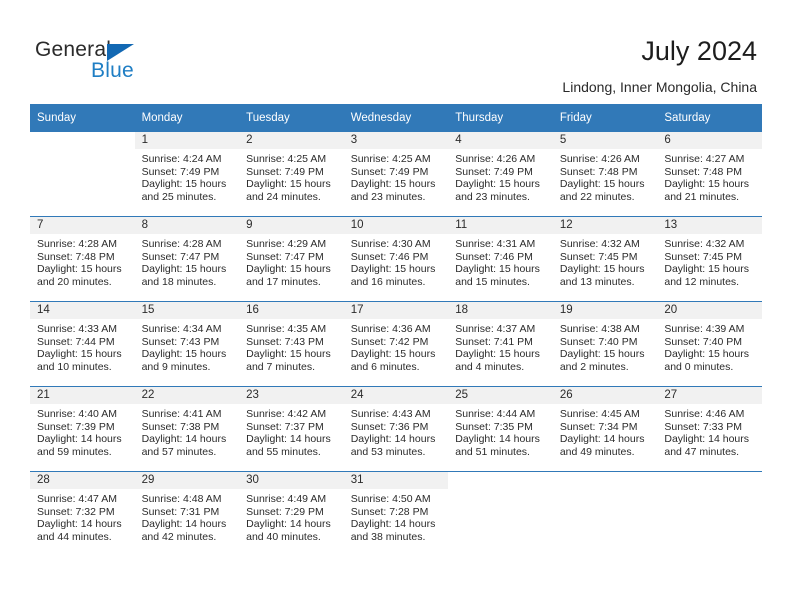  I want to click on sunrise-text: Sunrise: 4:32 AM, so click(599, 244).